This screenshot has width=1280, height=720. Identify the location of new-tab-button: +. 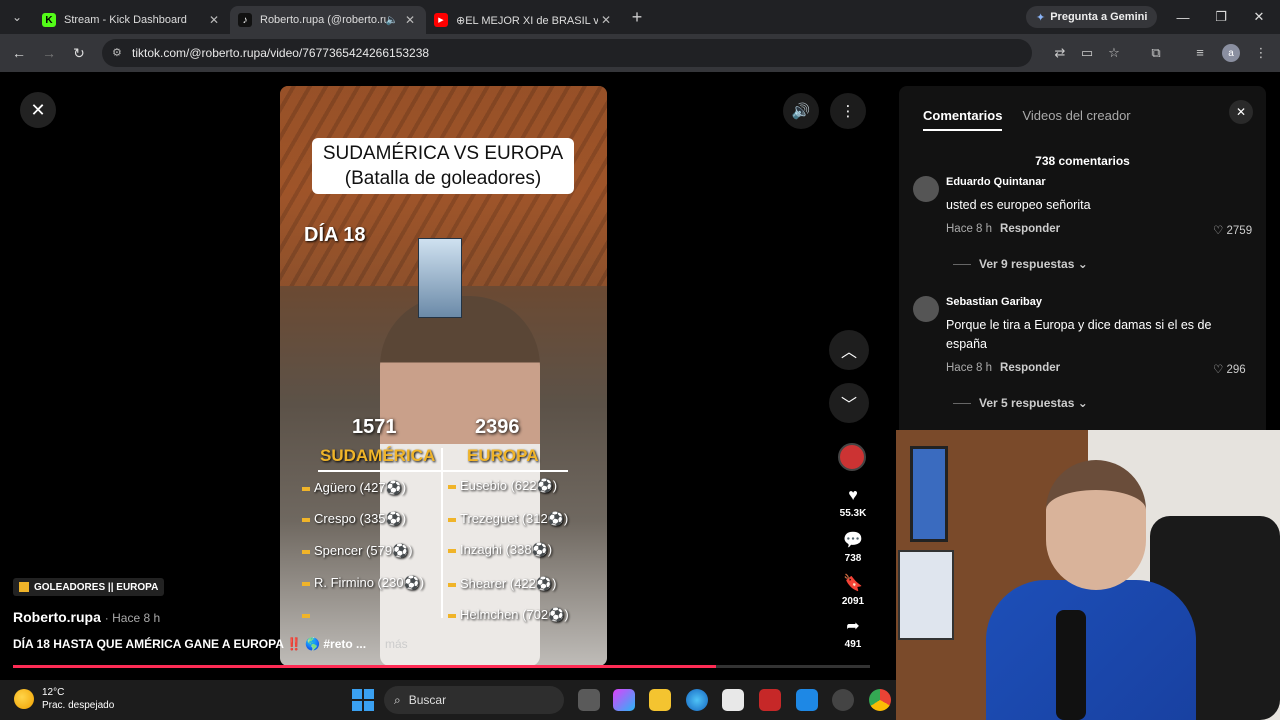
(637, 17).